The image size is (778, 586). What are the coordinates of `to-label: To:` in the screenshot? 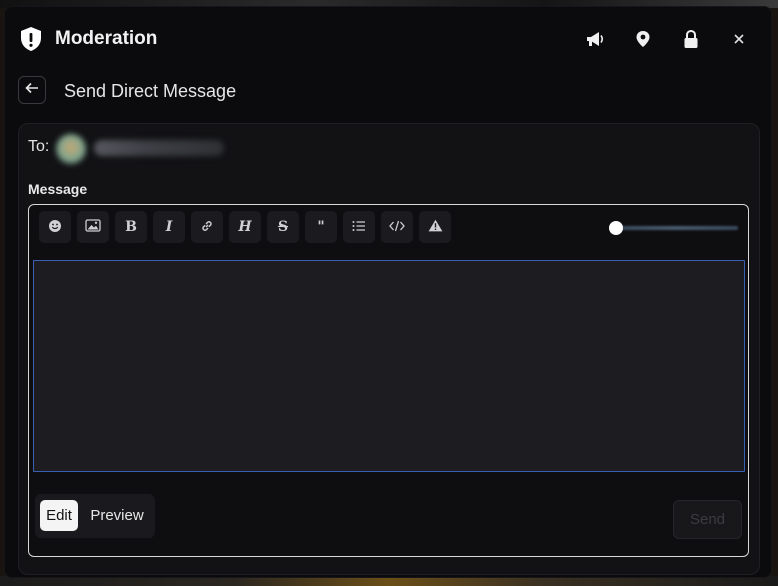 It's located at (39, 146).